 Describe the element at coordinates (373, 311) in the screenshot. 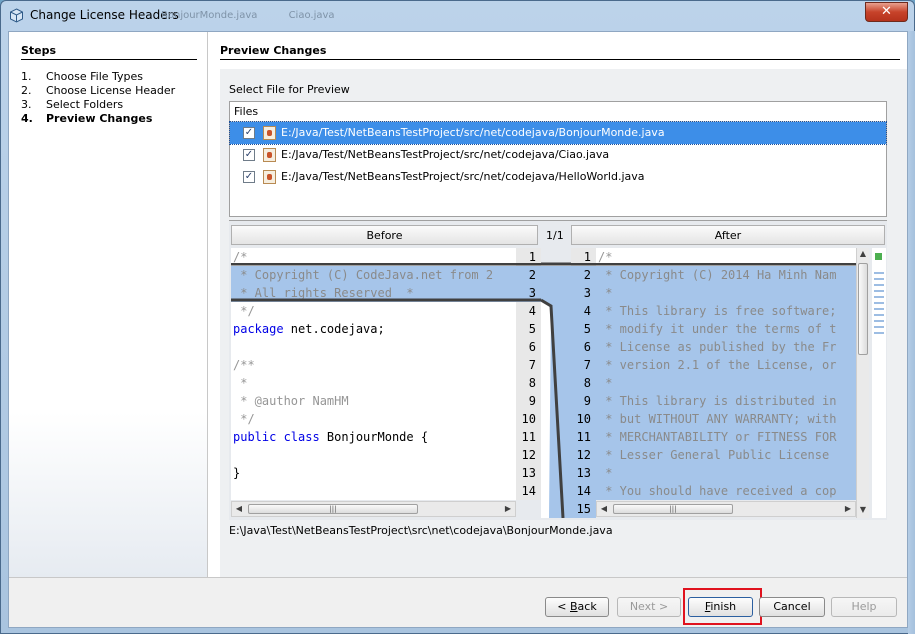

I see `code-line: */` at that location.